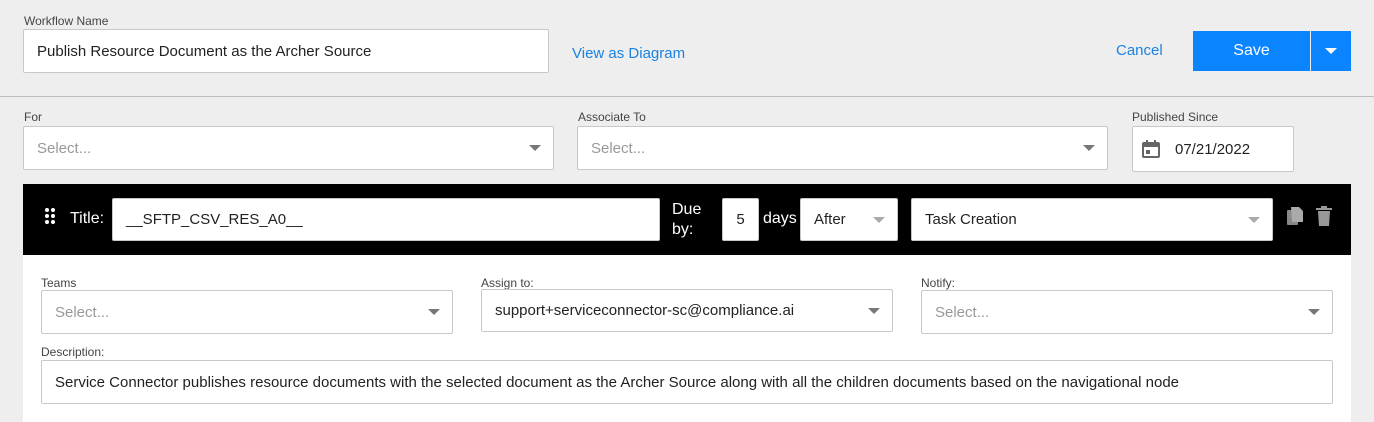  Describe the element at coordinates (73, 352) in the screenshot. I see `description-label: Description:` at that location.